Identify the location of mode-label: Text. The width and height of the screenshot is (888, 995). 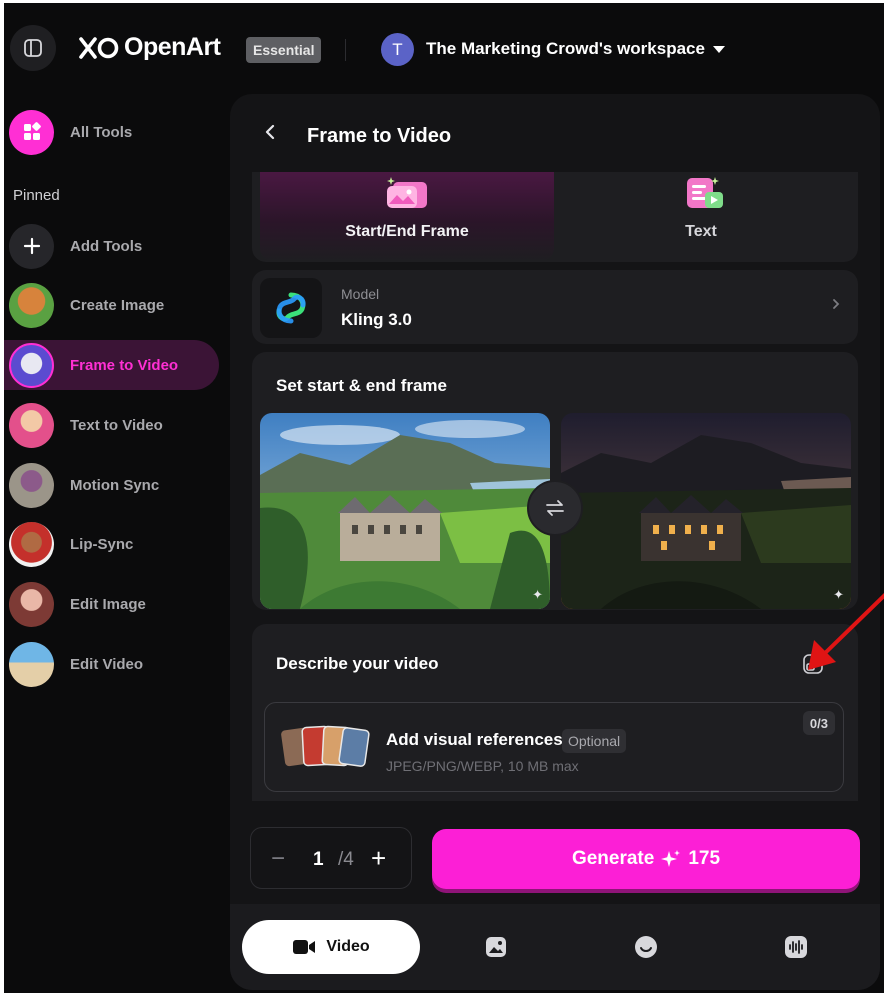
(701, 231).